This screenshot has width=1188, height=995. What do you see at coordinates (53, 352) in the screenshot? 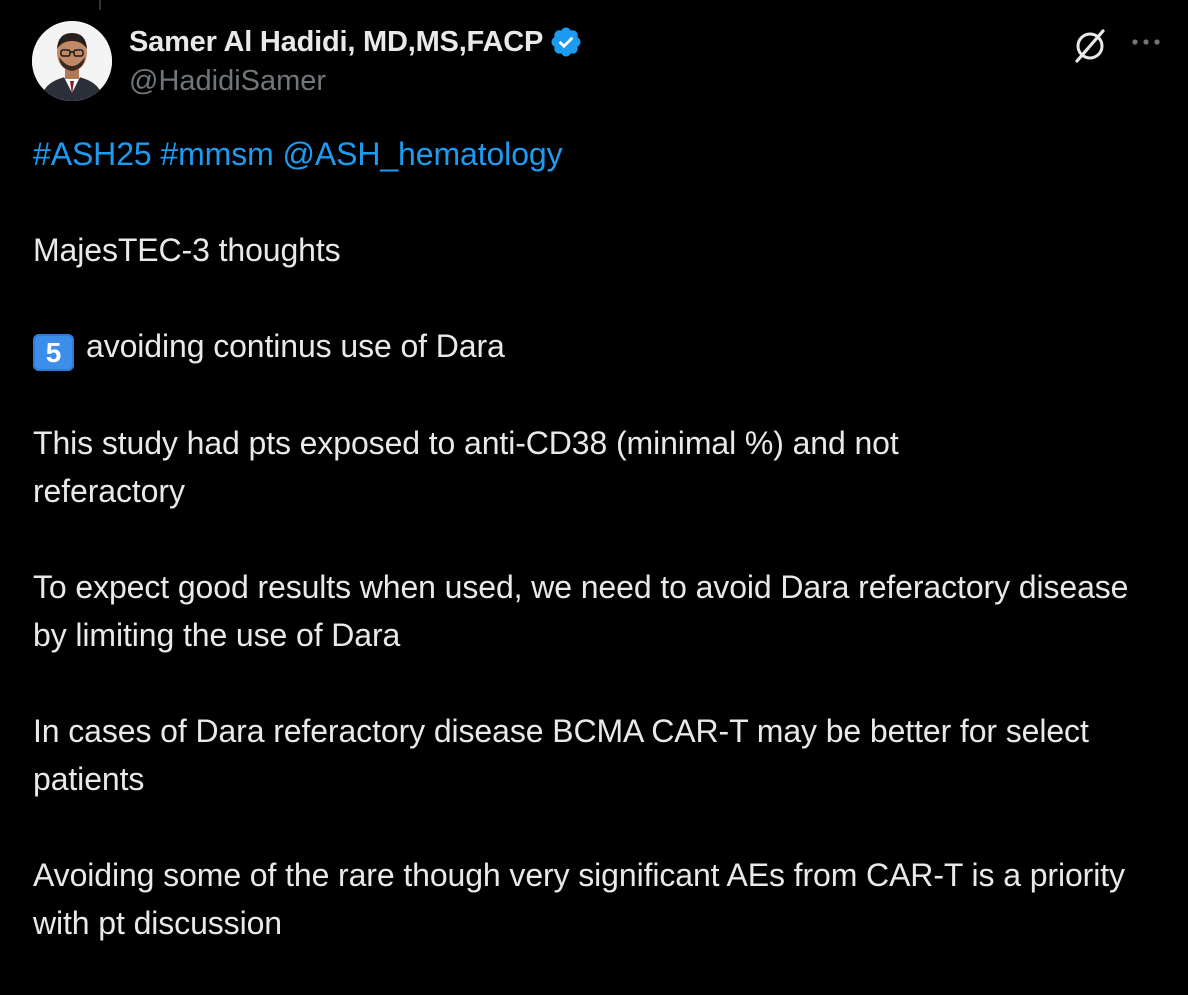
I see `keycap-five-emoji: 5` at bounding box center [53, 352].